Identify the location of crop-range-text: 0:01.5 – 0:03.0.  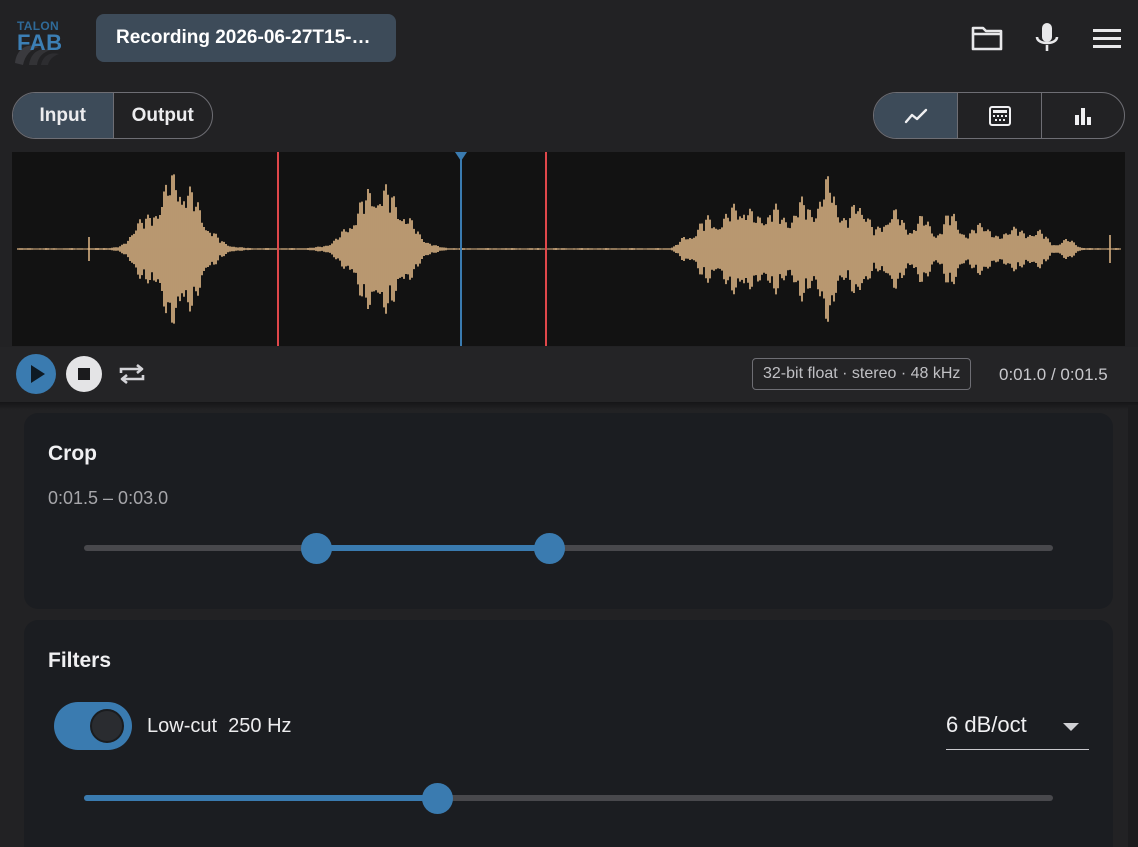
(108, 498).